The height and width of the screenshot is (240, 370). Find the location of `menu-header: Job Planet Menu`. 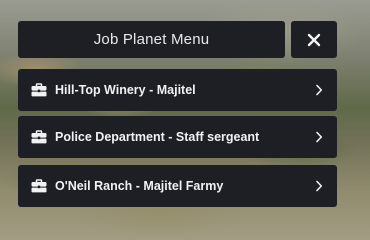

menu-header: Job Planet Menu is located at coordinates (177, 39).